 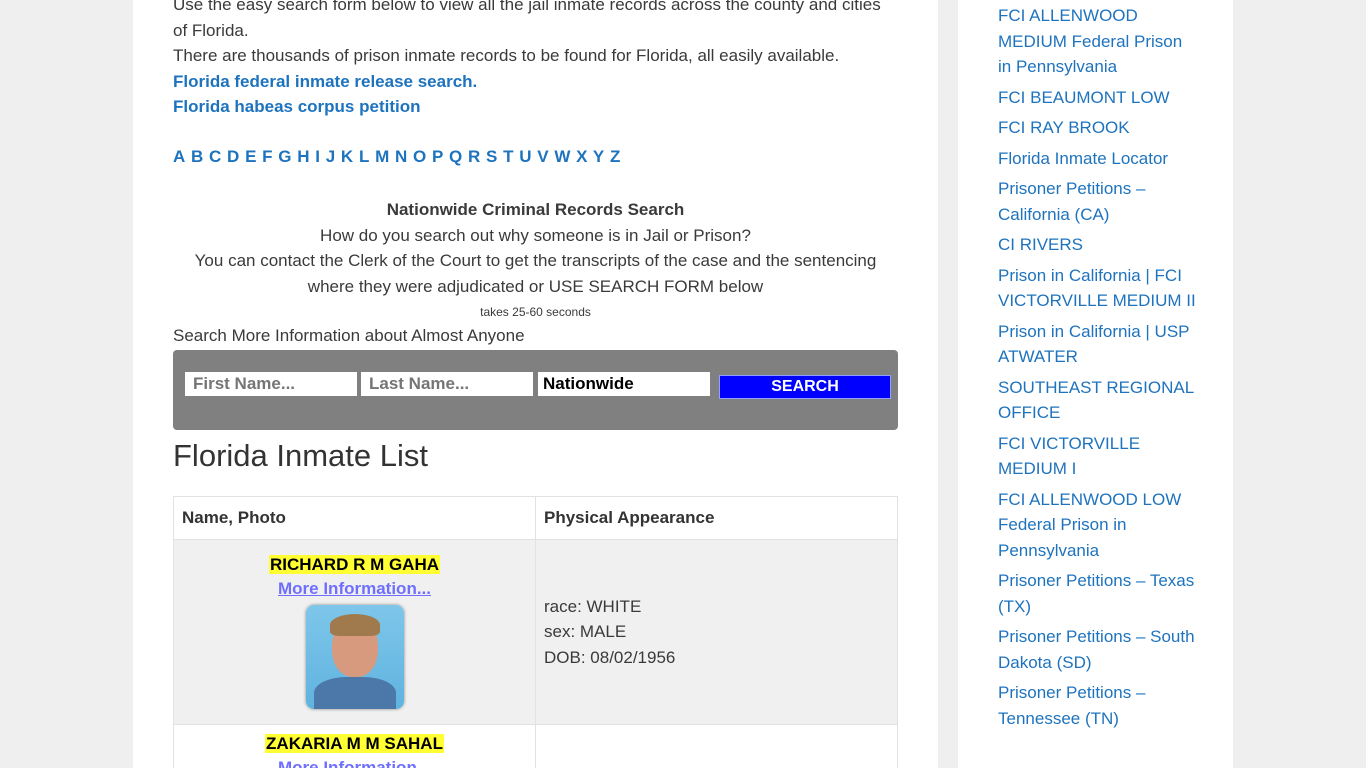 I want to click on alphabet-link-f: F, so click(x=267, y=156).